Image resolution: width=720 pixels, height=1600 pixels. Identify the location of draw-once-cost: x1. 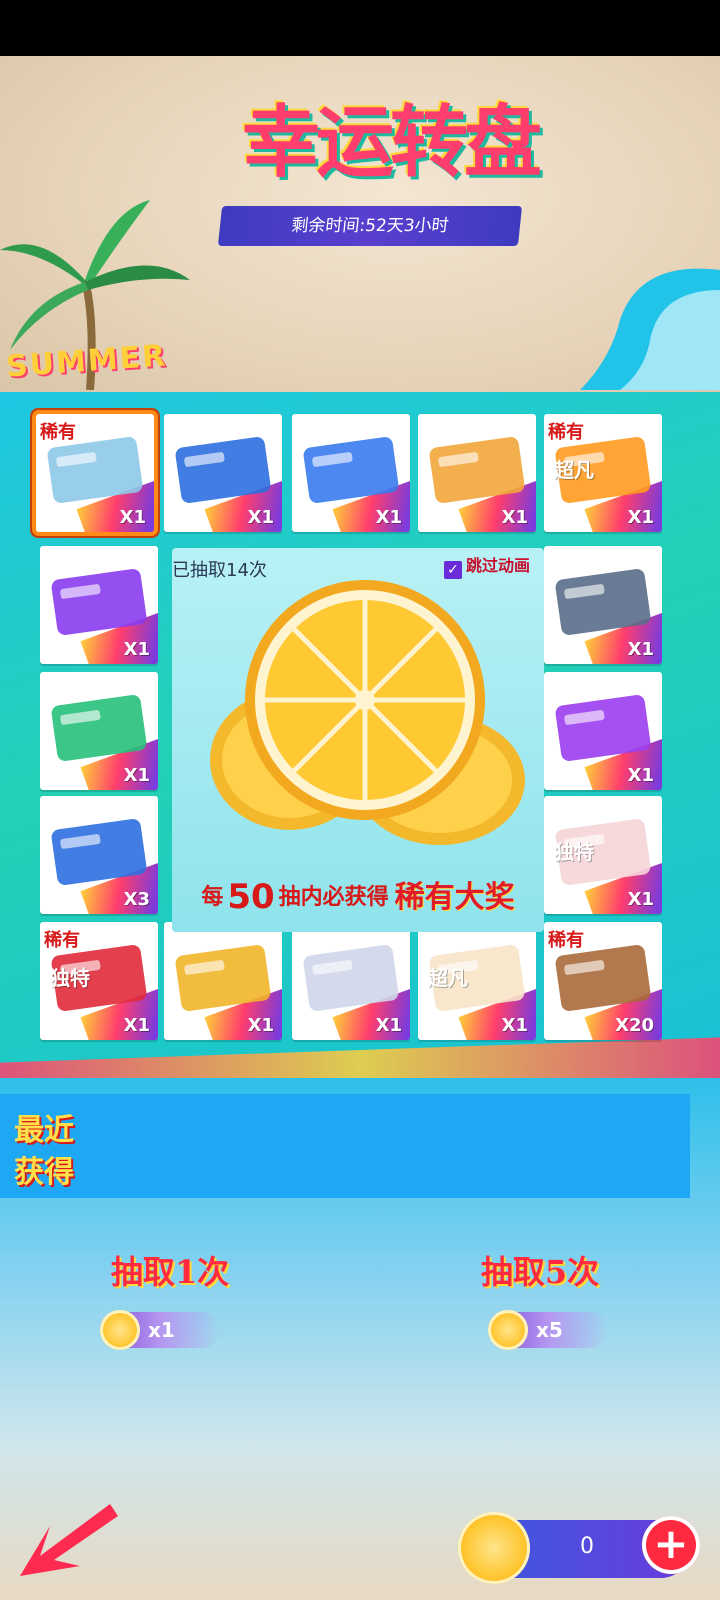
(160, 1330).